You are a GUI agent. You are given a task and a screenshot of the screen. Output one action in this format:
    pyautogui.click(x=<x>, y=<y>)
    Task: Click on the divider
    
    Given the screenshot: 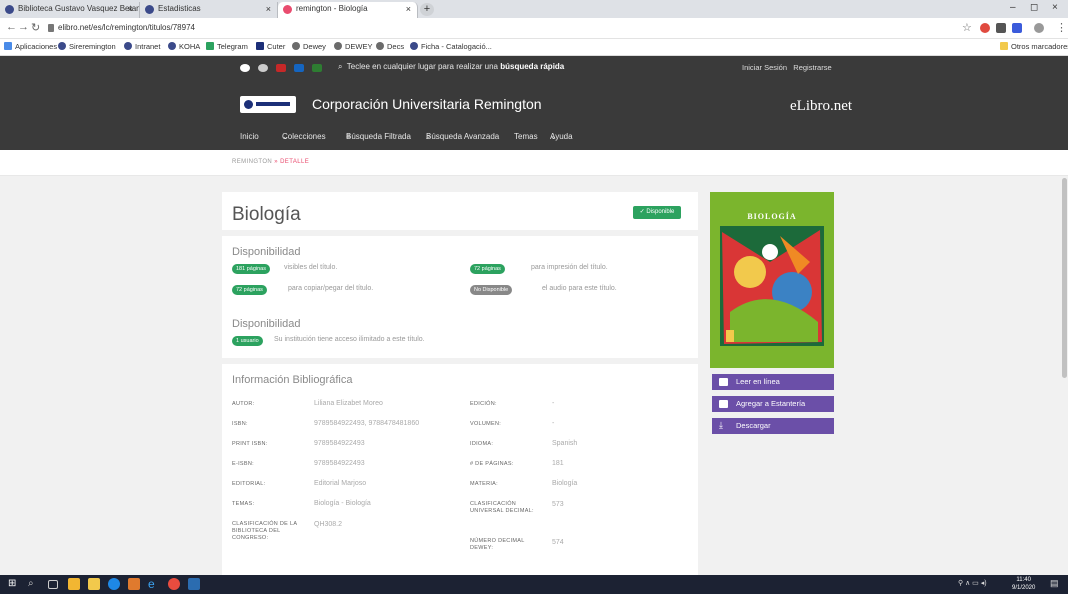 What is the action you would take?
    pyautogui.click(x=460, y=361)
    